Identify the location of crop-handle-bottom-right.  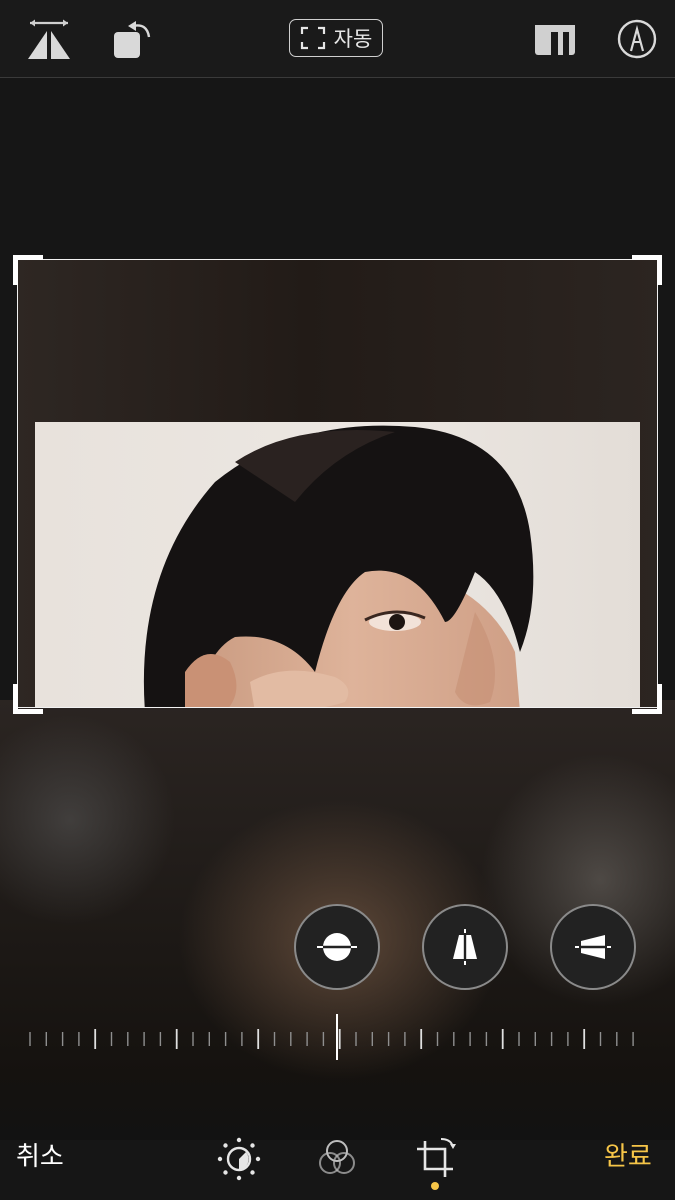
(647, 699).